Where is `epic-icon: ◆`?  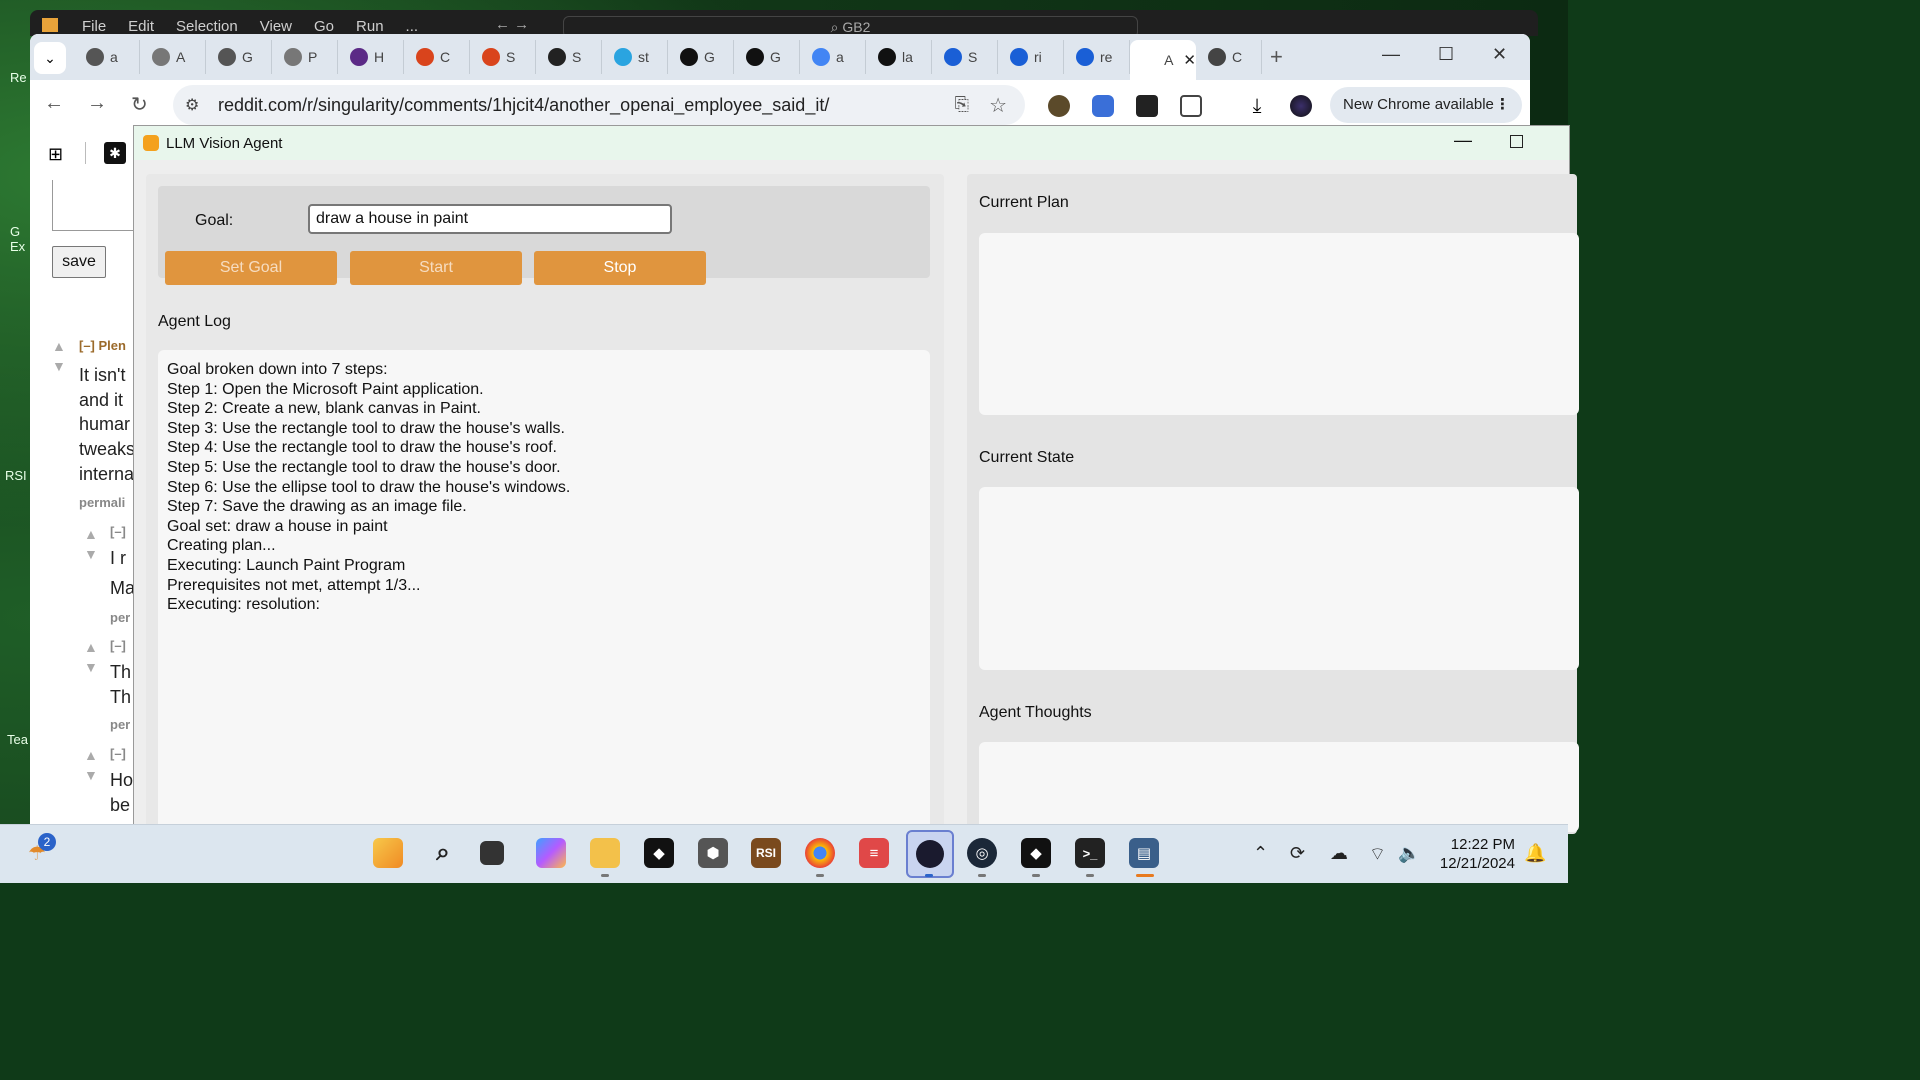 epic-icon: ◆ is located at coordinates (659, 853).